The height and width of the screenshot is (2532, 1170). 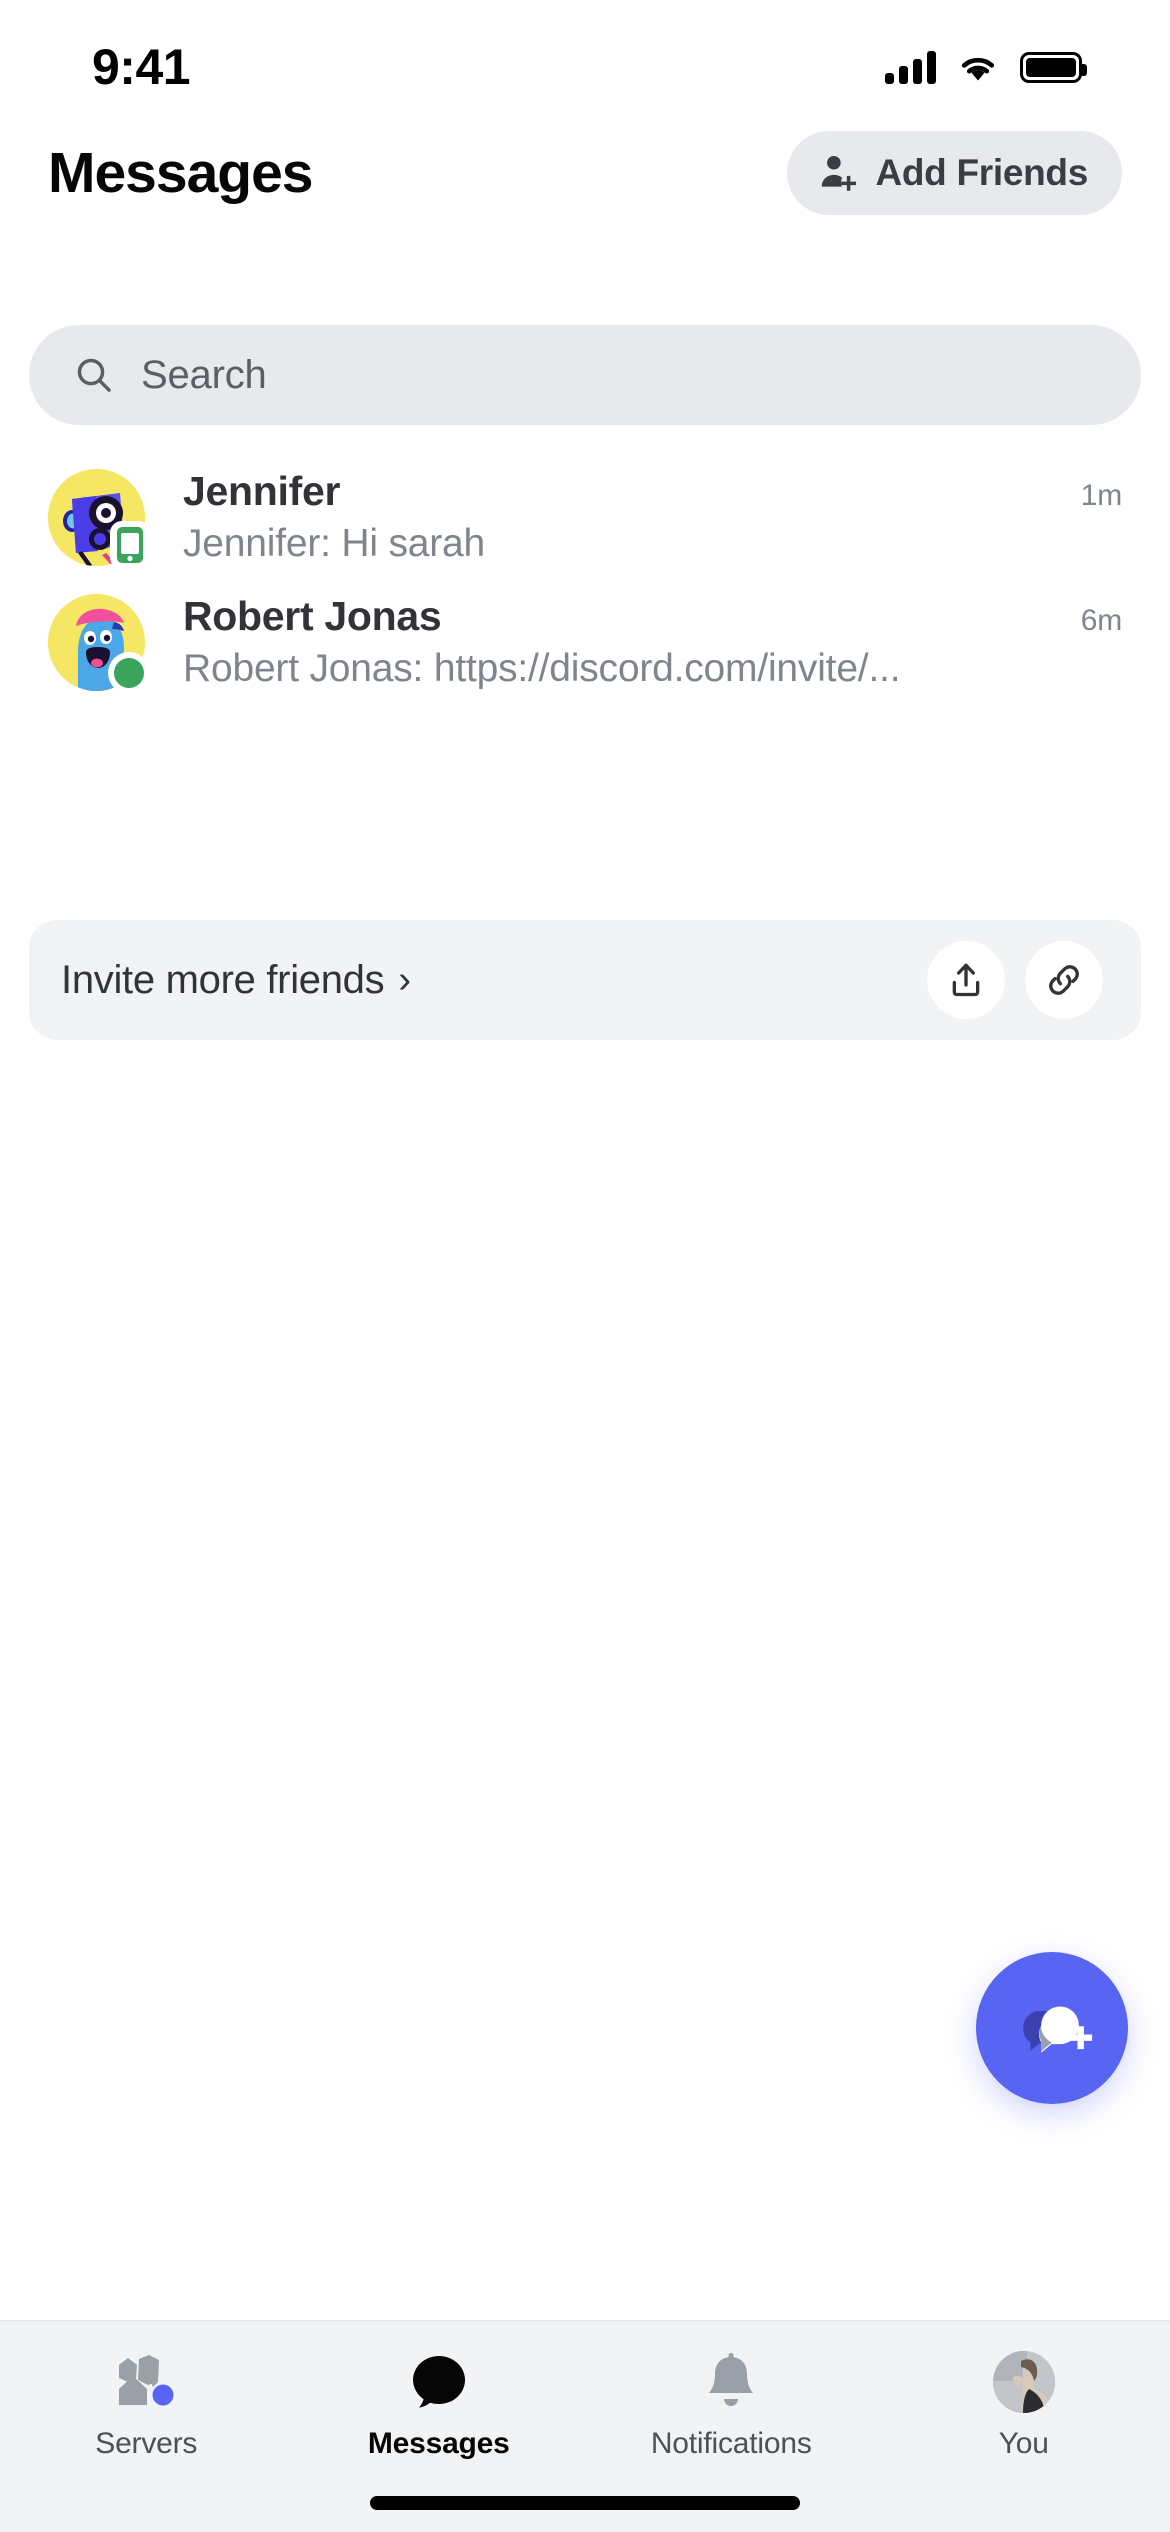 I want to click on bell-icon, so click(x=731, y=2382).